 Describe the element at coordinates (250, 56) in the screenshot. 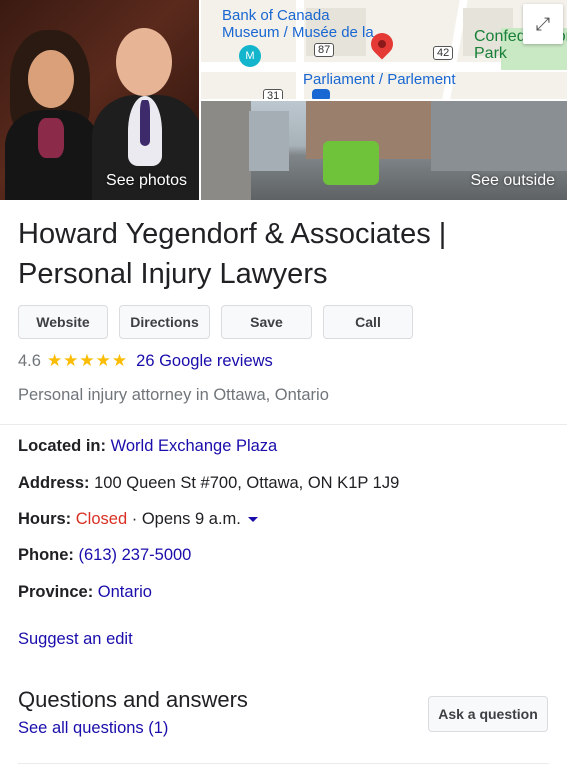

I see `museum-icon: M` at that location.